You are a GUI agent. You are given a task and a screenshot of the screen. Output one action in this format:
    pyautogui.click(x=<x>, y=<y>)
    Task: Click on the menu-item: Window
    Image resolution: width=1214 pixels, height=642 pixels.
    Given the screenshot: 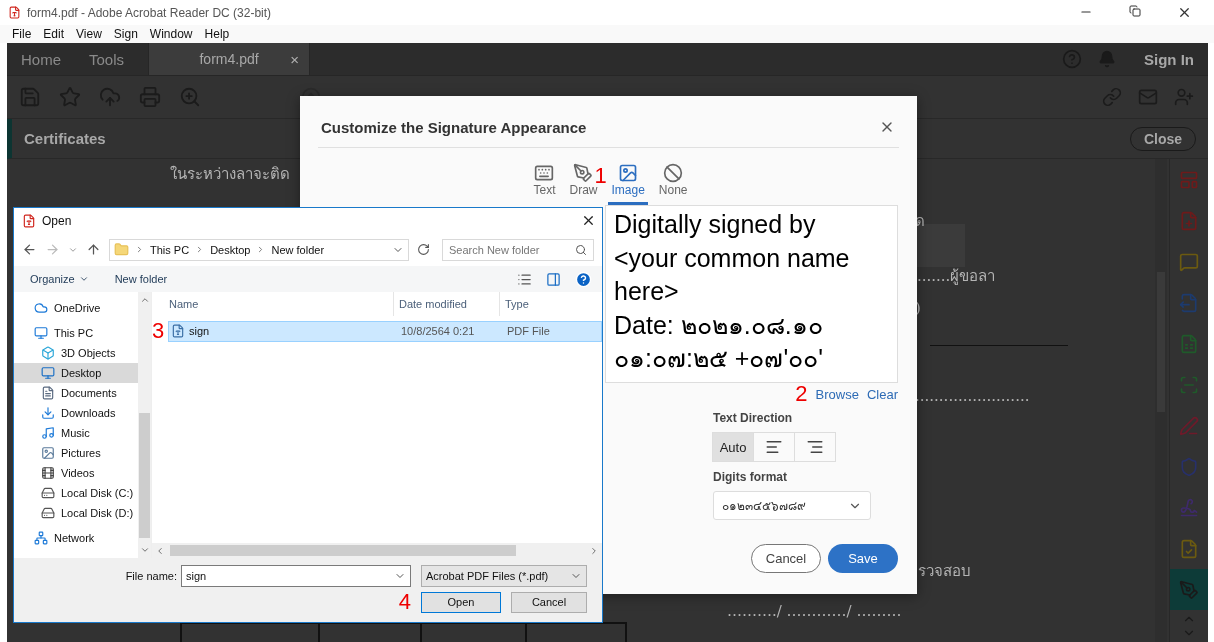 What is the action you would take?
    pyautogui.click(x=171, y=34)
    